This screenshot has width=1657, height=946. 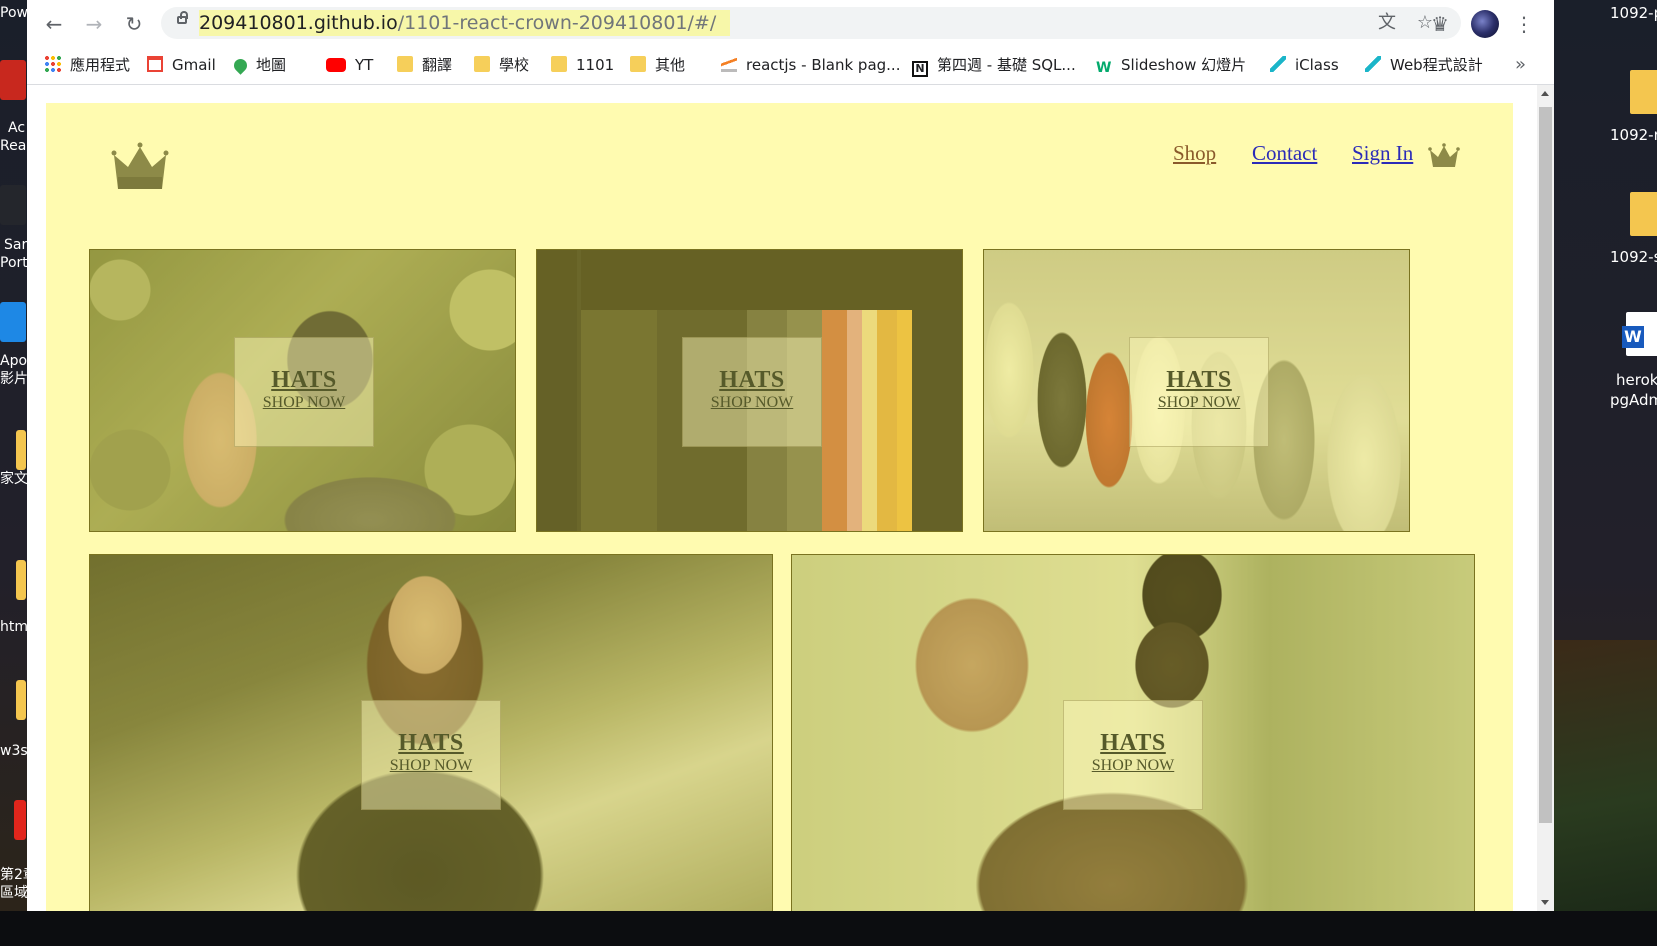 I want to click on iclass-icon, so click(x=1373, y=64).